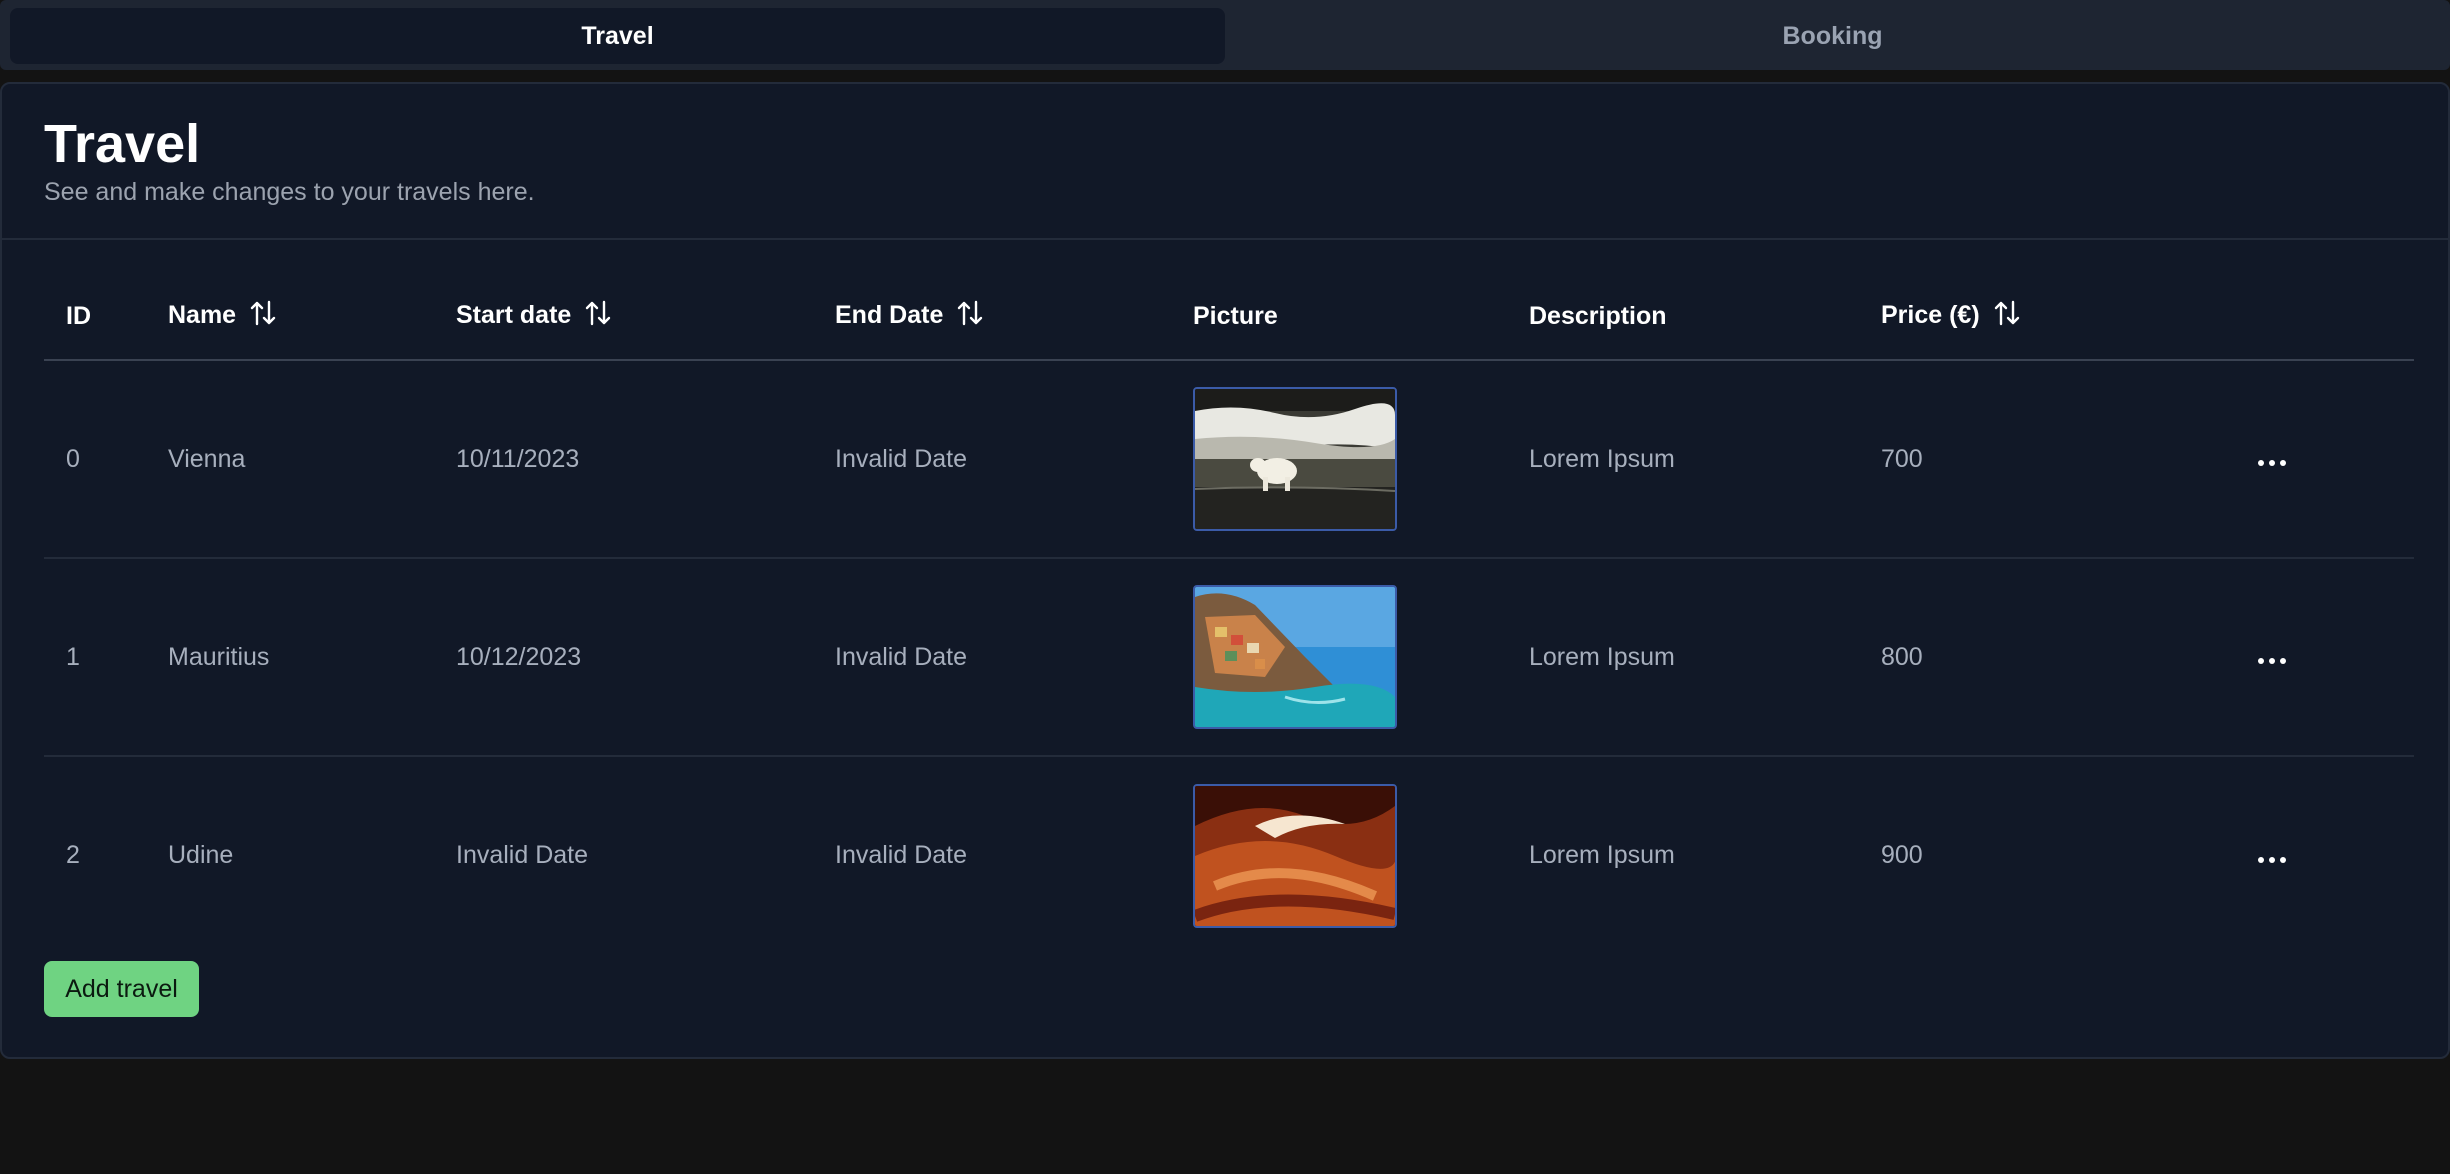 This screenshot has width=2450, height=1174. Describe the element at coordinates (1705, 317) in the screenshot. I see `column-header-description: Description` at that location.